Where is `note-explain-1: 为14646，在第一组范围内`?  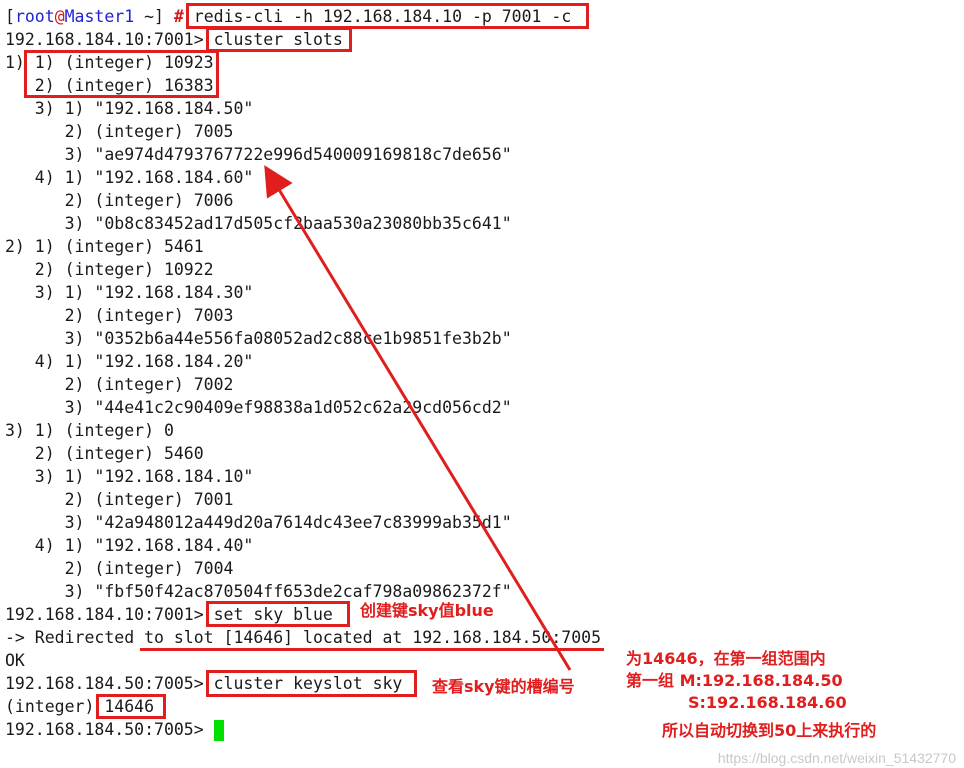
note-explain-1: 为14646，在第一组范围内 is located at coordinates (726, 658).